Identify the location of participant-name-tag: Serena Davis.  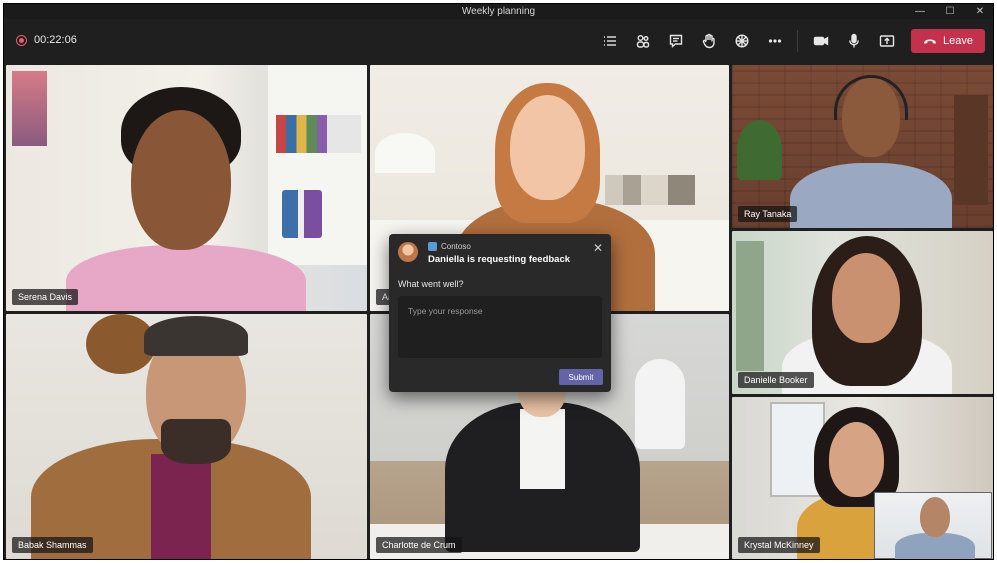
(45, 297).